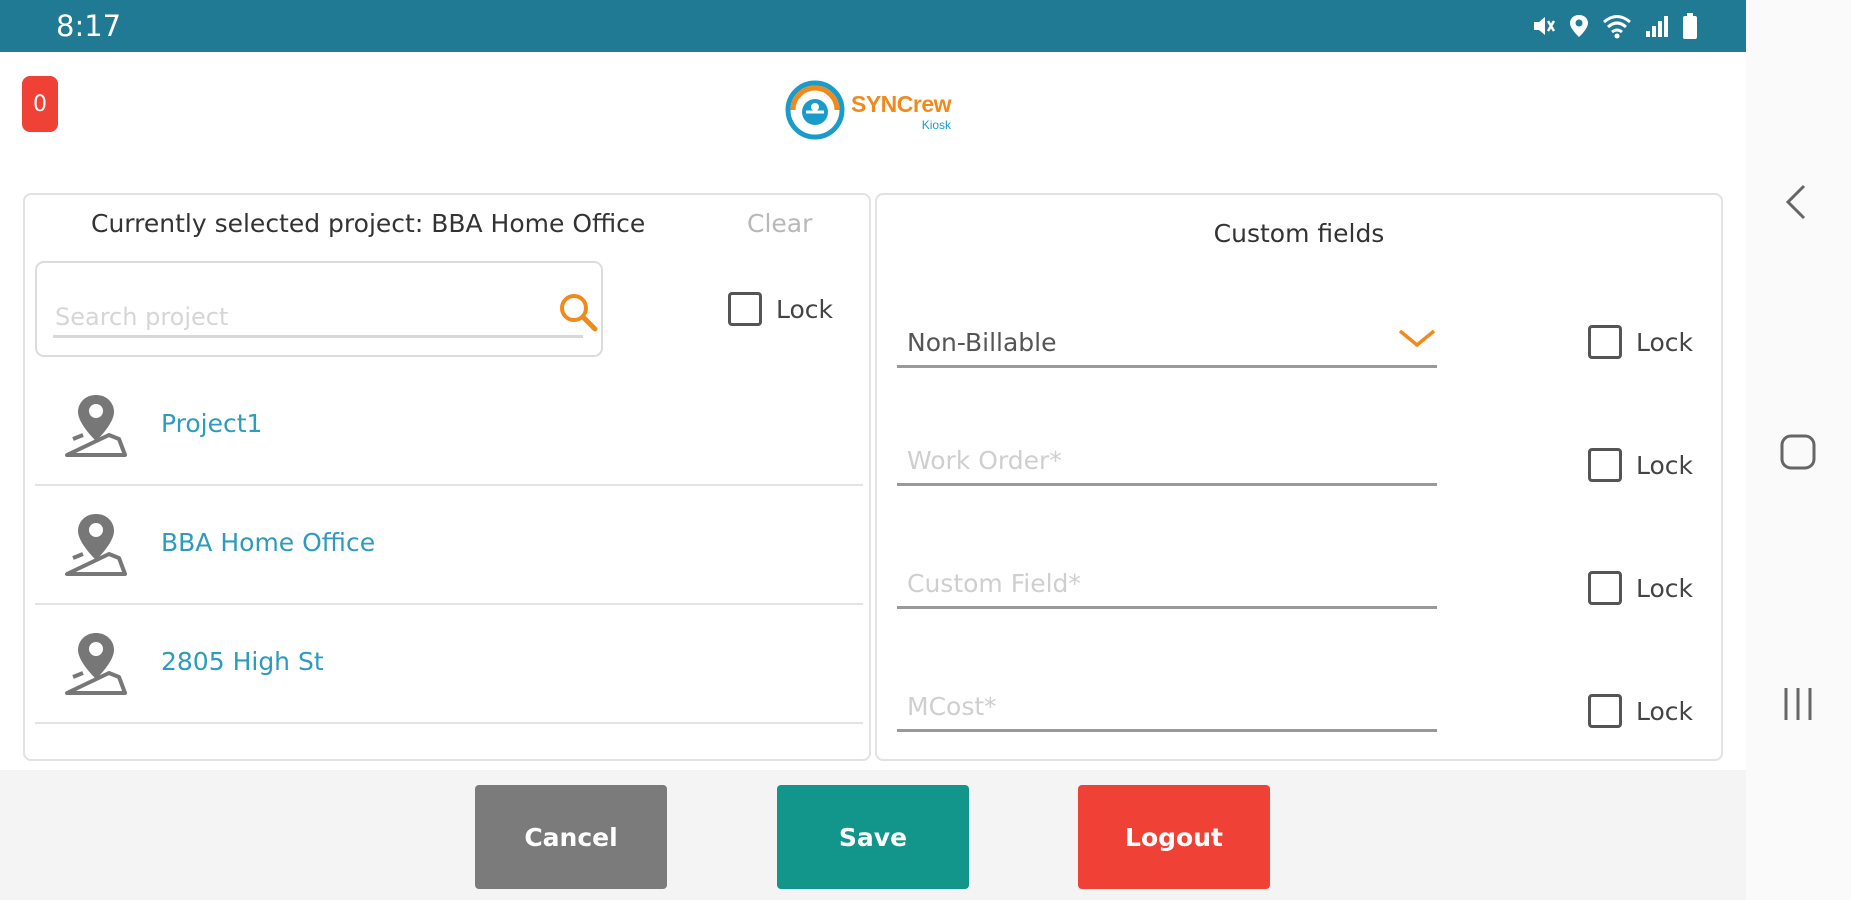 The width and height of the screenshot is (1851, 900). I want to click on notification-badge: 0, so click(40, 104).